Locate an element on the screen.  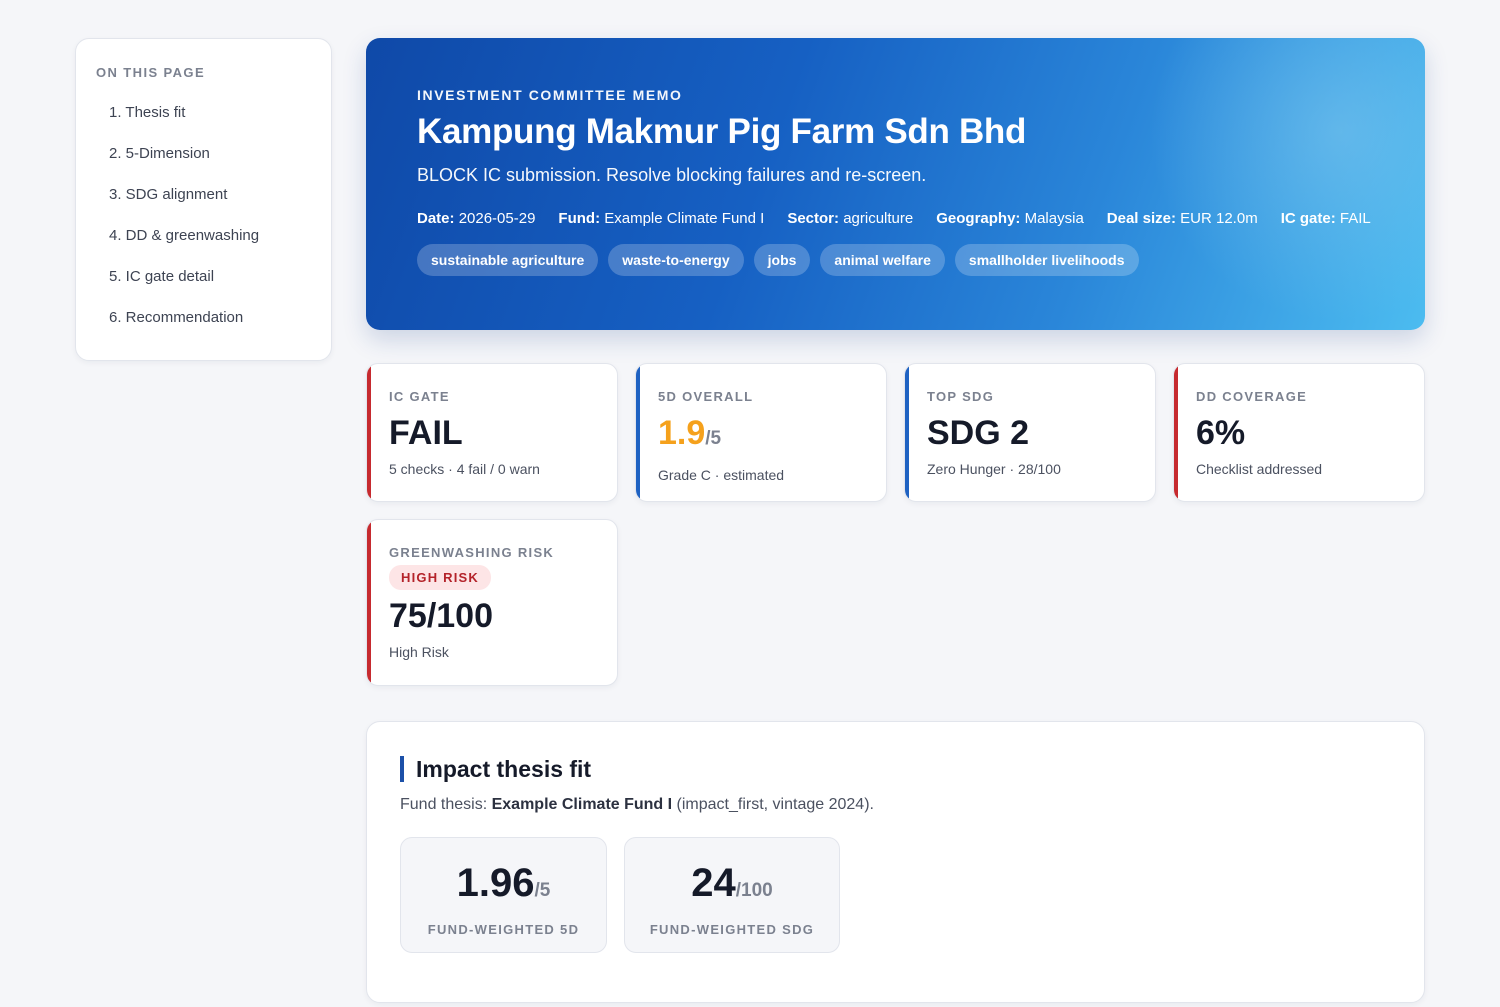
meta-deal-size-label: Deal size: is located at coordinates (1141, 218).